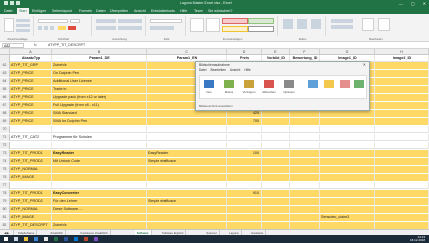 The image size is (429, 243). What do you see at coordinates (162, 28) in the screenshot?
I see `percent-comma-icons` at bounding box center [162, 28].